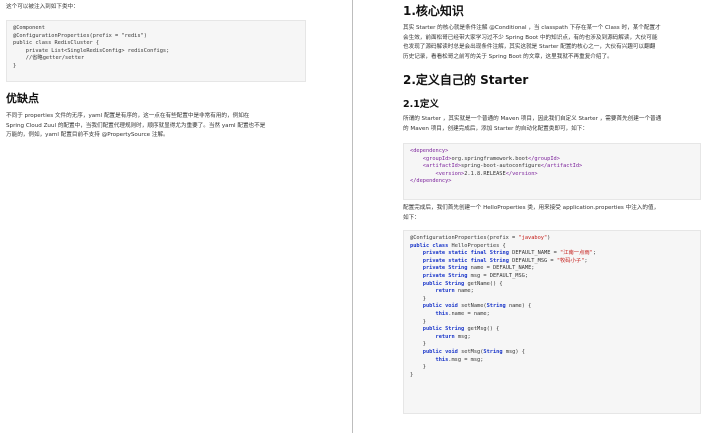  What do you see at coordinates (42, 7) in the screenshot?
I see `intro-text: 这个可以被注入到如下类中：` at bounding box center [42, 7].